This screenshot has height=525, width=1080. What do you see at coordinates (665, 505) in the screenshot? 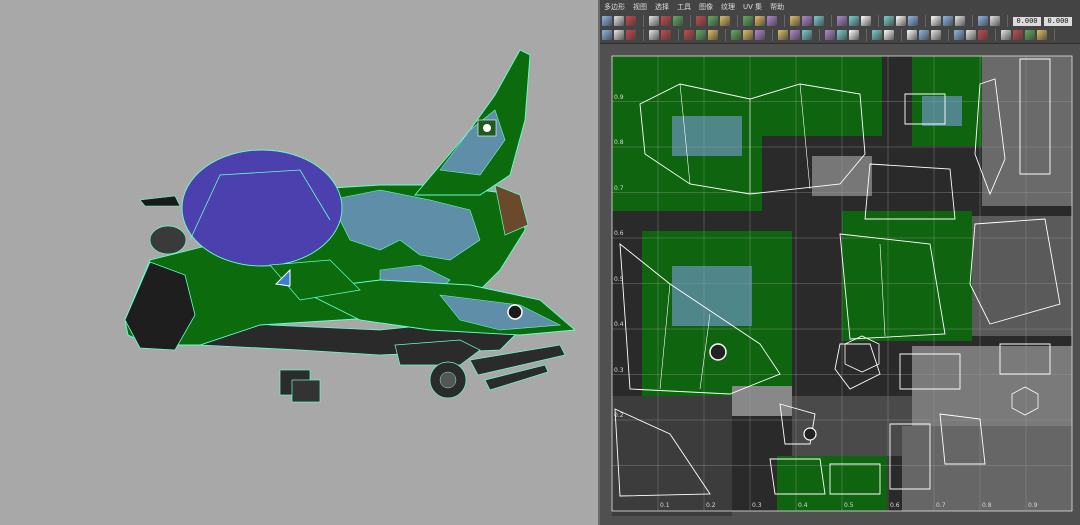
I see `uv-u-tick-label: 0.1` at bounding box center [665, 505].